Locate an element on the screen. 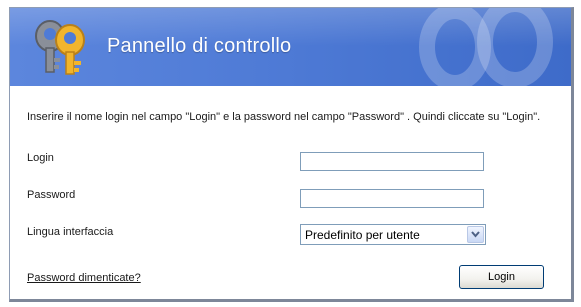 This screenshot has height=307, width=581. page-title: Pannello di controllo is located at coordinates (199, 46).